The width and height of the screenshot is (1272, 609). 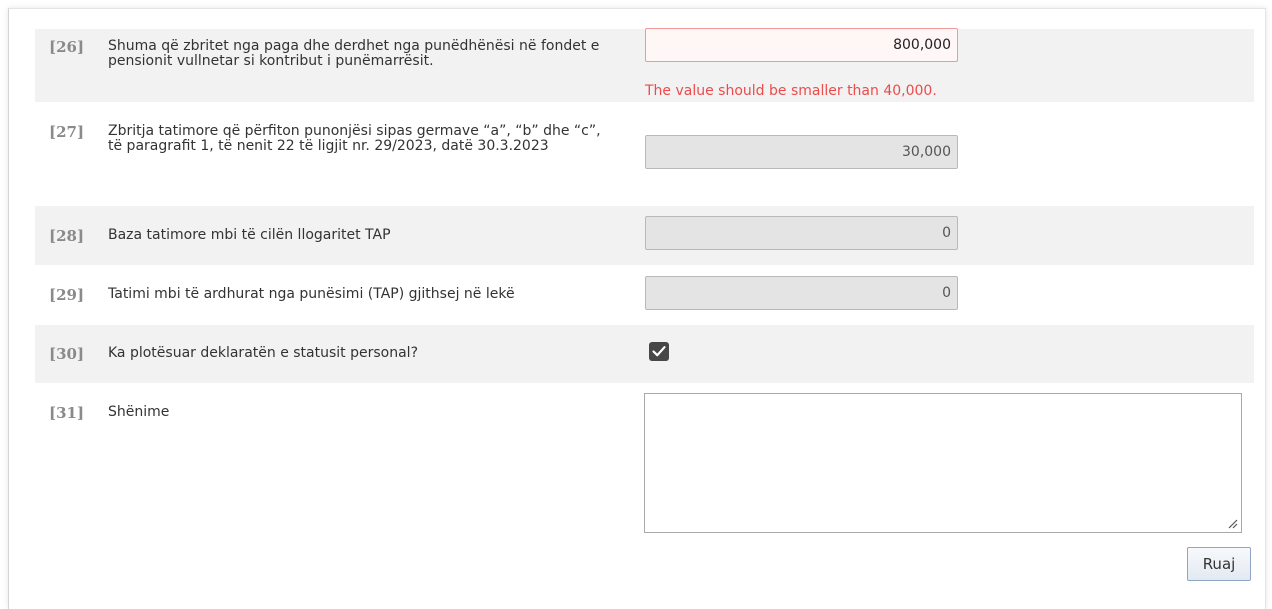 What do you see at coordinates (67, 132) in the screenshot?
I see `row-number: [27]` at bounding box center [67, 132].